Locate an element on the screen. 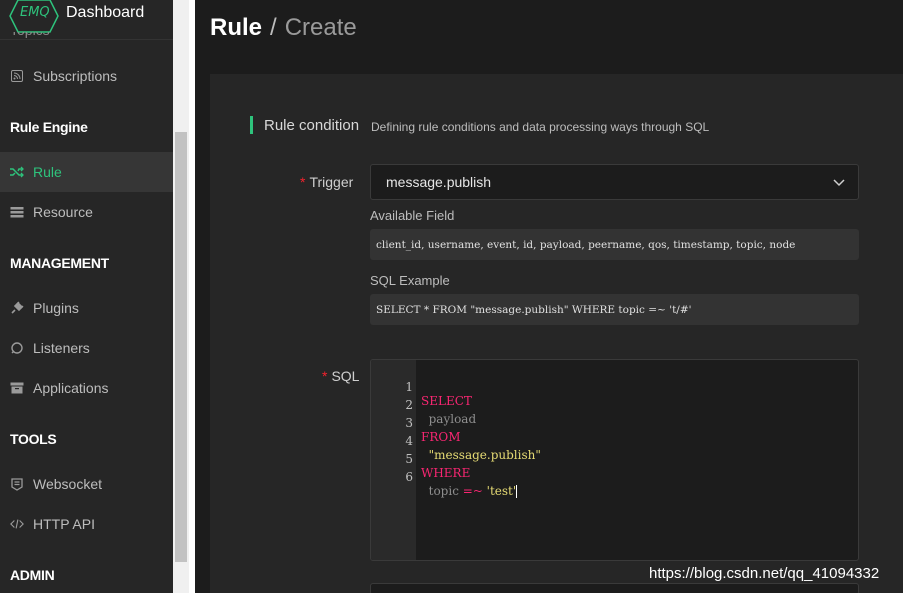 The width and height of the screenshot is (903, 593). sql-example-label: SQL Example is located at coordinates (410, 280).